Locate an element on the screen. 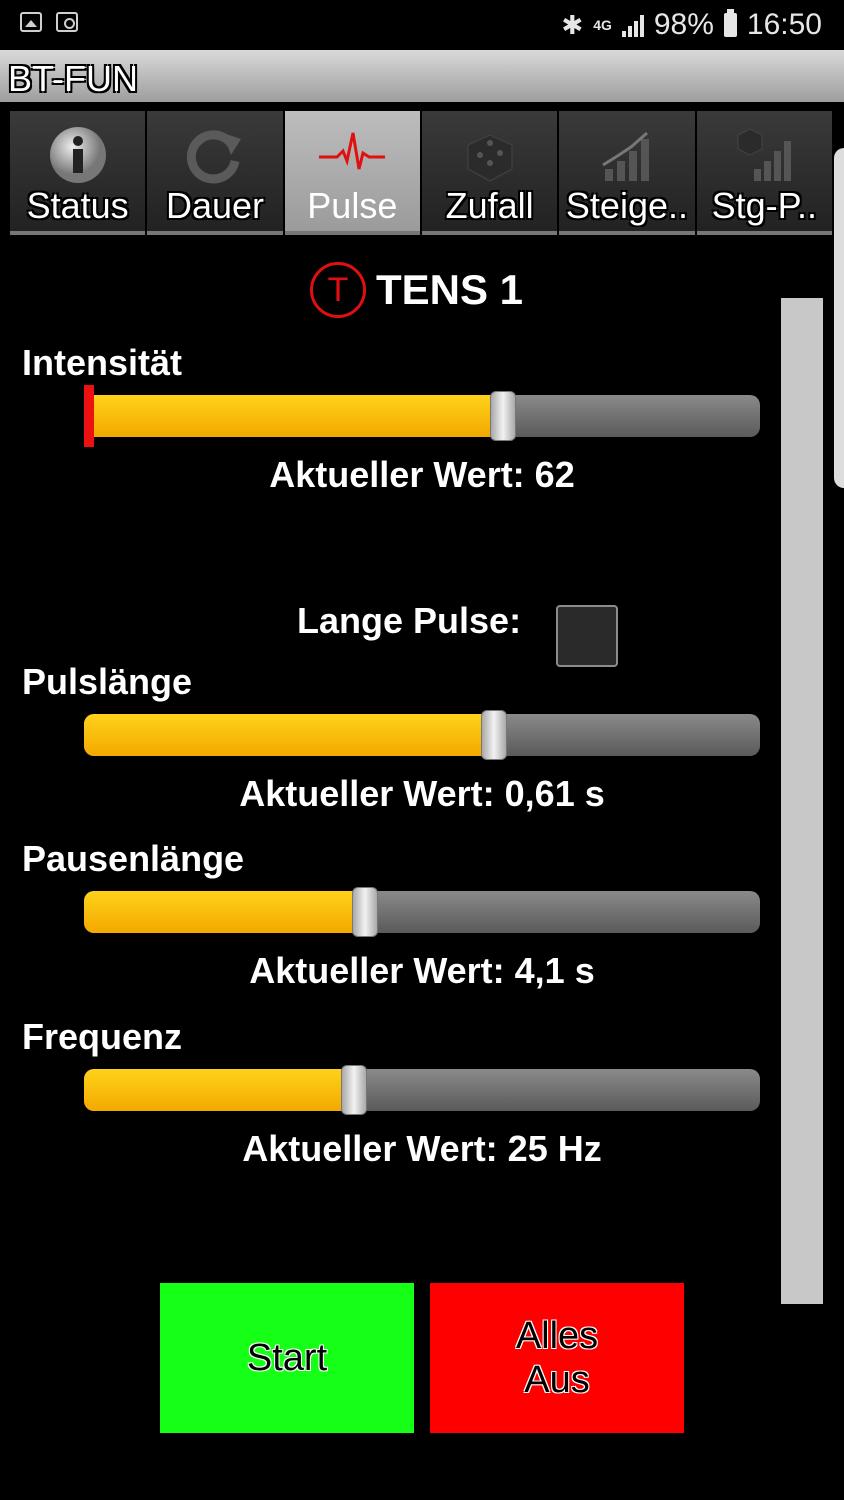 The width and height of the screenshot is (844, 1500). status-bar: ✱ 4G 98% 16:50 is located at coordinates (422, 25).